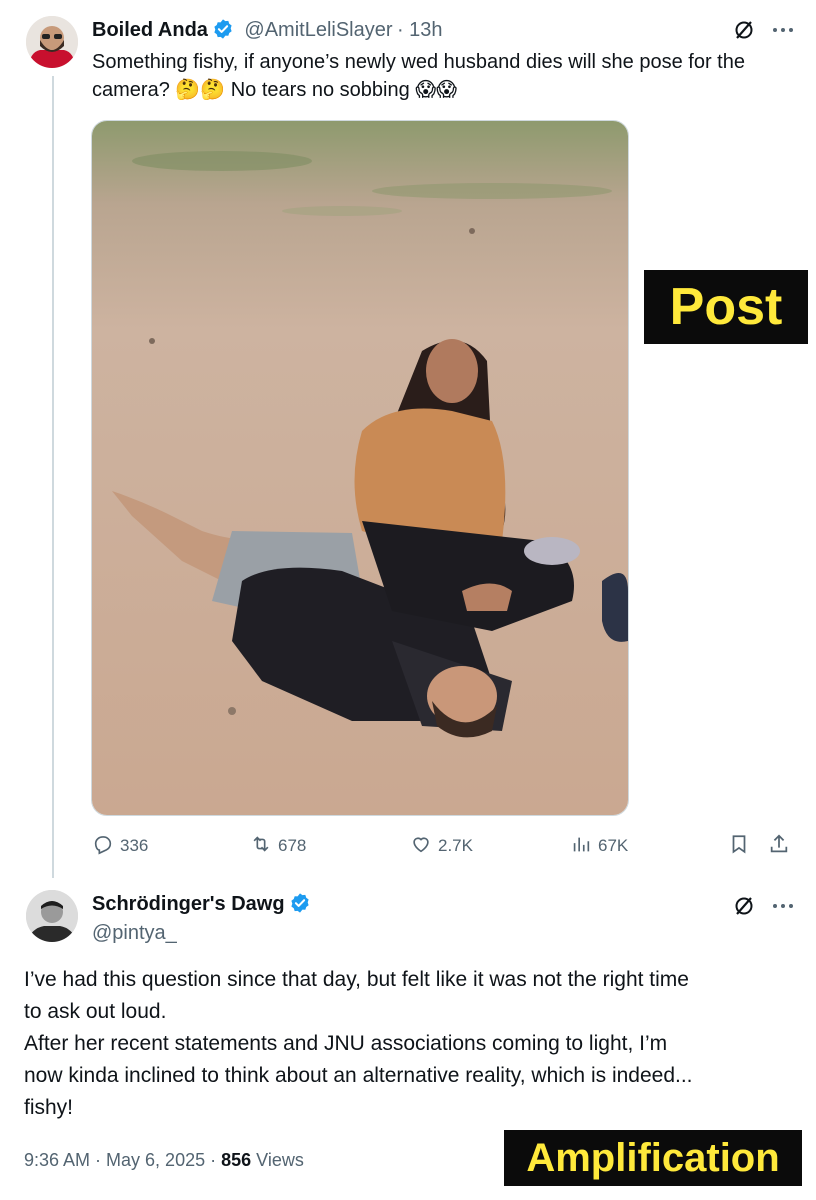 This screenshot has height=1200, width=816. I want to click on amplification-label: Amplification, so click(653, 1158).